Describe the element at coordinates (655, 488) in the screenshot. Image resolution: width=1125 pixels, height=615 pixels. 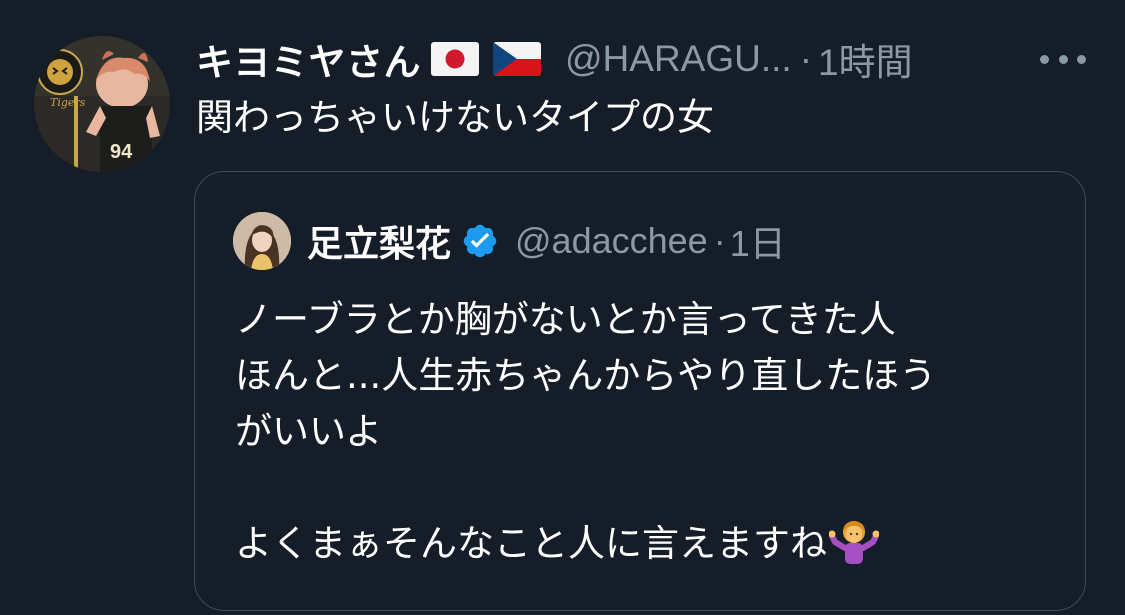
I see `quoted-text-line` at that location.